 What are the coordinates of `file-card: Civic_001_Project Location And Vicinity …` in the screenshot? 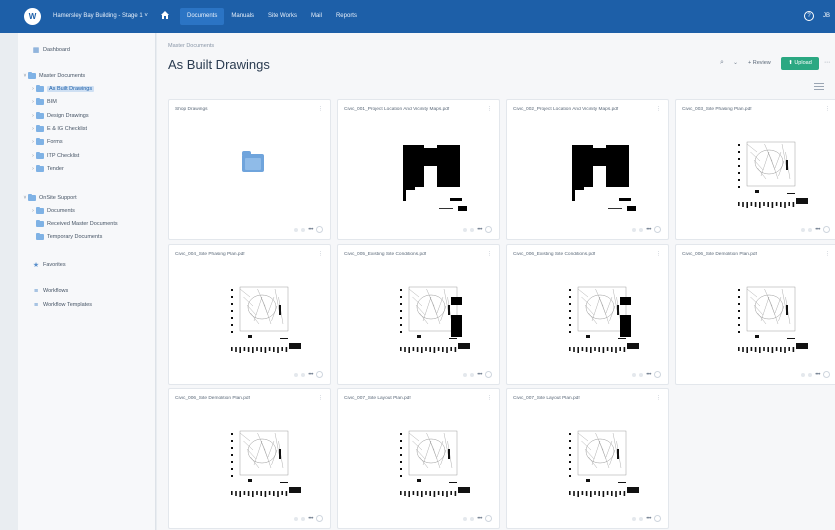 It's located at (418, 169).